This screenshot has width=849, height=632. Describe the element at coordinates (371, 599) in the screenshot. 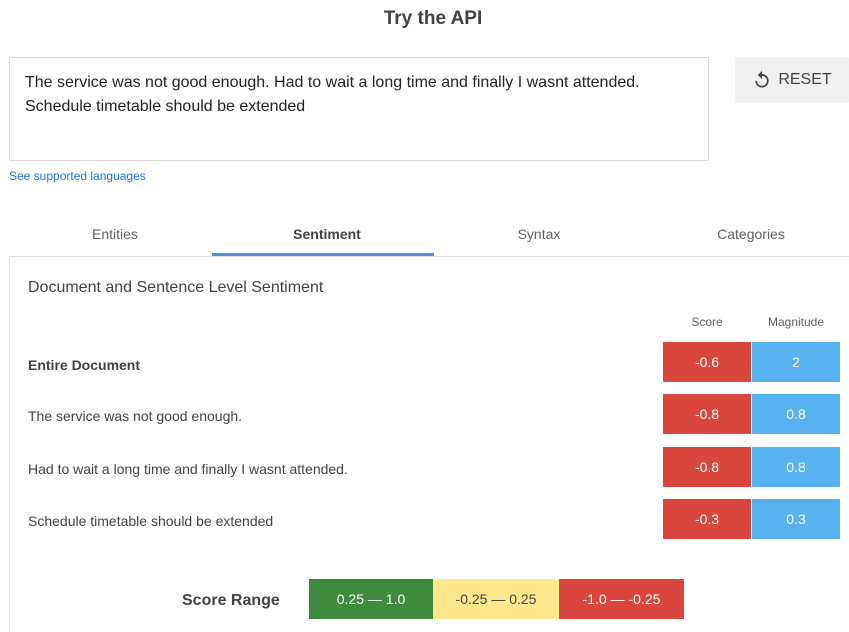

I see `score-range-positive: 0.25 — 1.0` at that location.